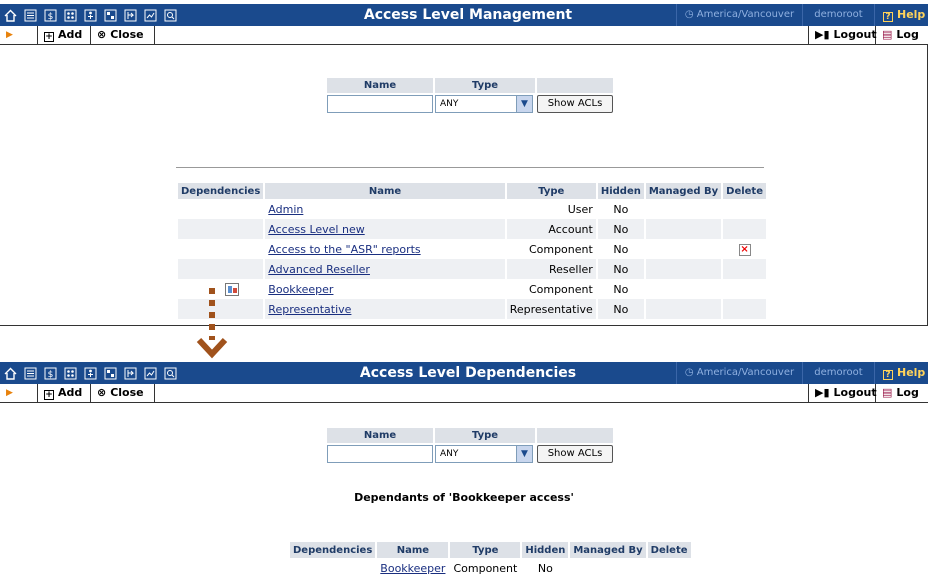 The image size is (928, 580). I want to click on table-row: Access Level new Account No, so click(472, 229).